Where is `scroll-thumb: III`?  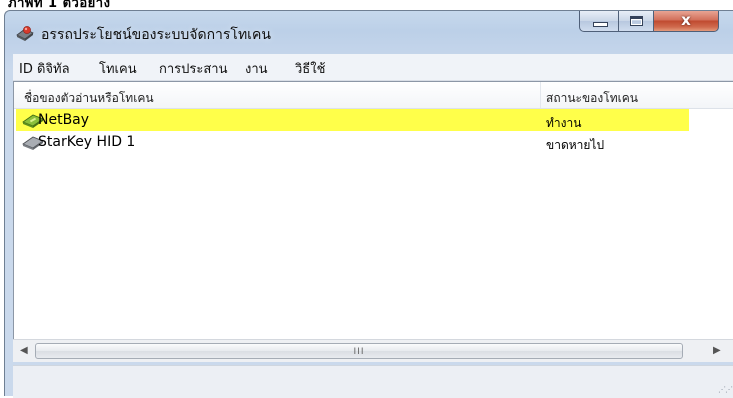
scroll-thumb: III is located at coordinates (359, 351).